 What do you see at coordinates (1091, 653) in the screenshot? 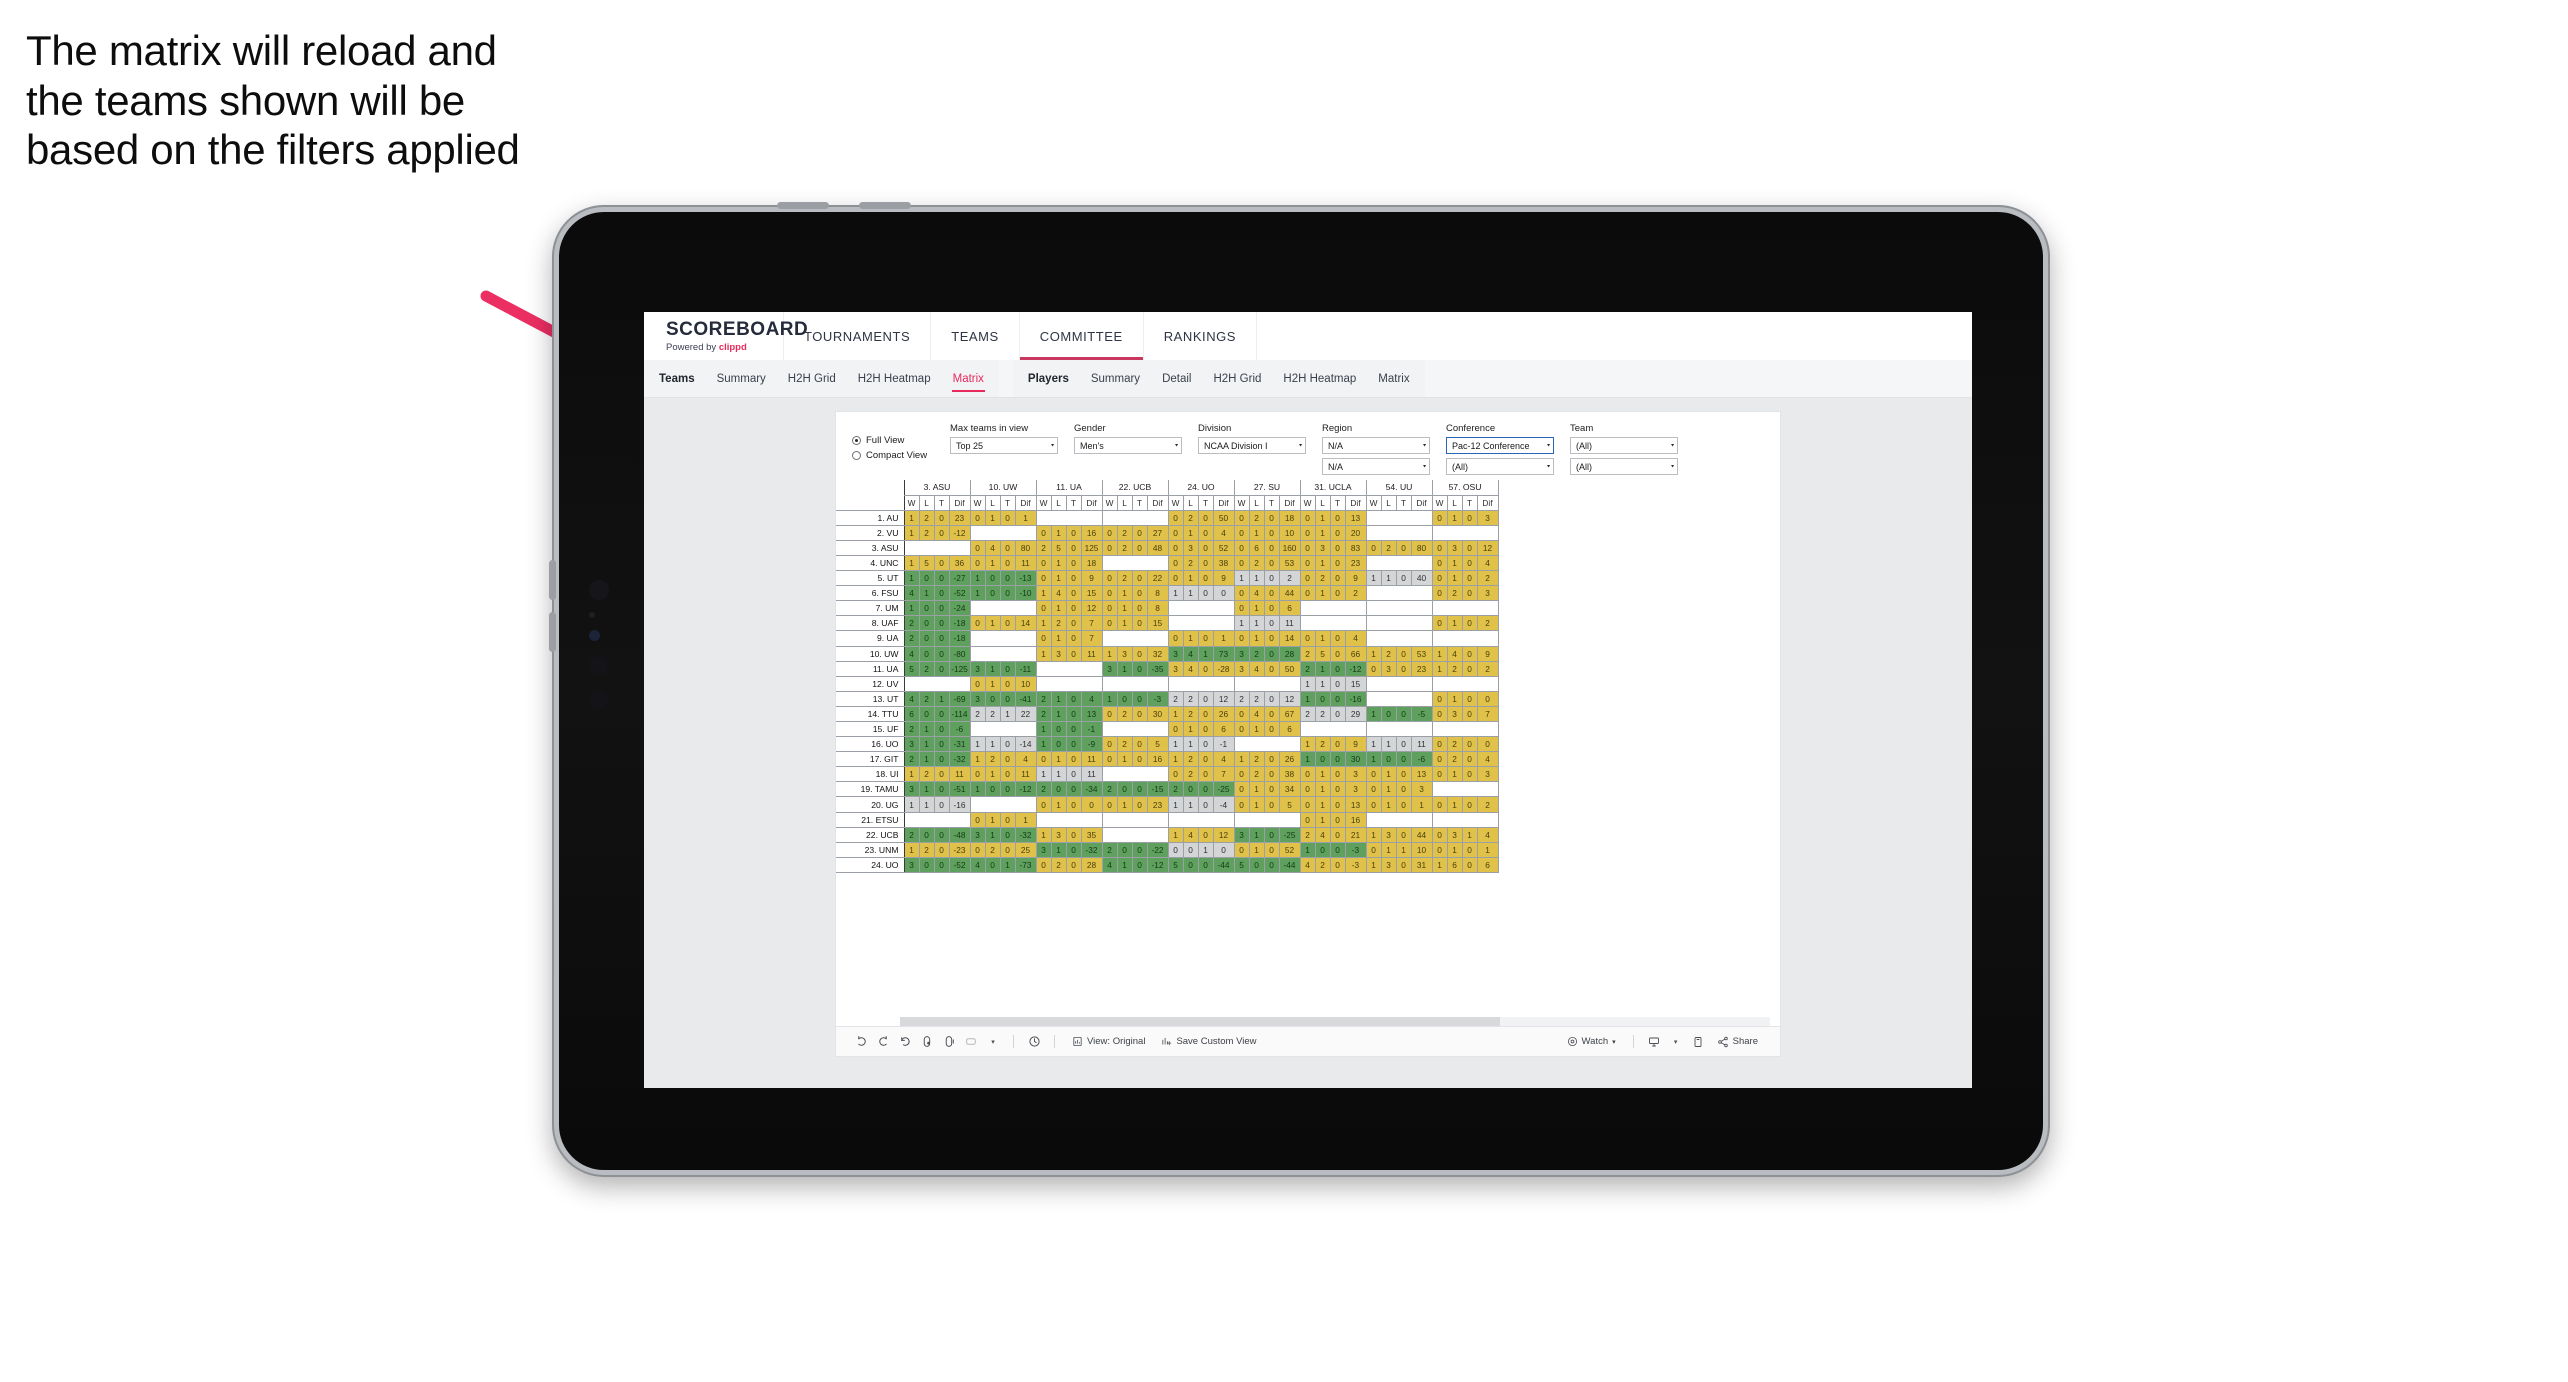
I see `matrix-cell-value: 11` at bounding box center [1091, 653].